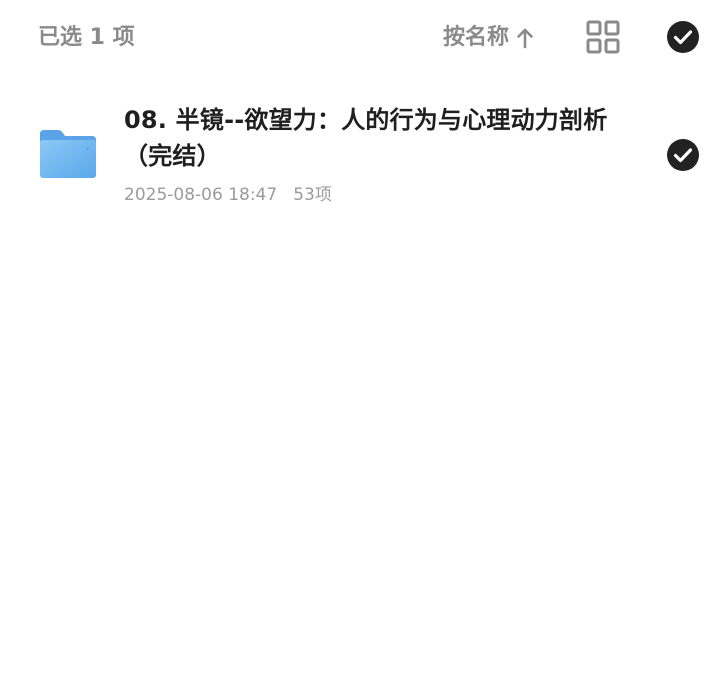  Describe the element at coordinates (603, 37) in the screenshot. I see `grid-view-icon` at that location.